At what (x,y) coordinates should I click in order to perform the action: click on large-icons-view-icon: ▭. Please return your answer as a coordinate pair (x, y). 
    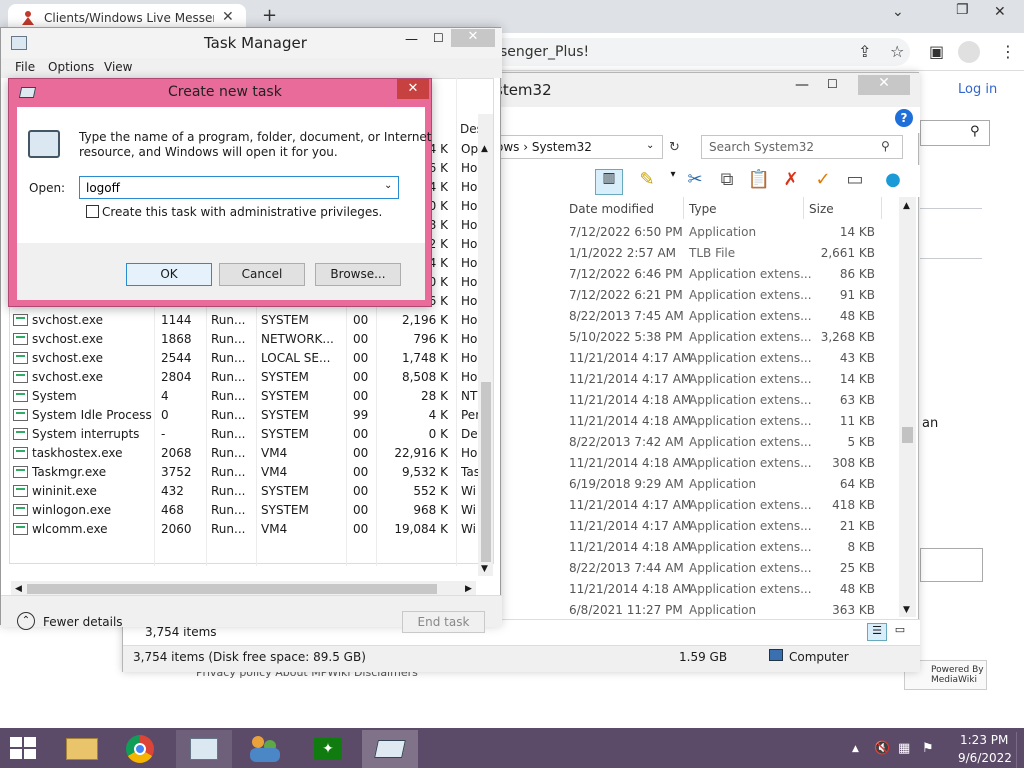
    Looking at the image, I should click on (900, 632).